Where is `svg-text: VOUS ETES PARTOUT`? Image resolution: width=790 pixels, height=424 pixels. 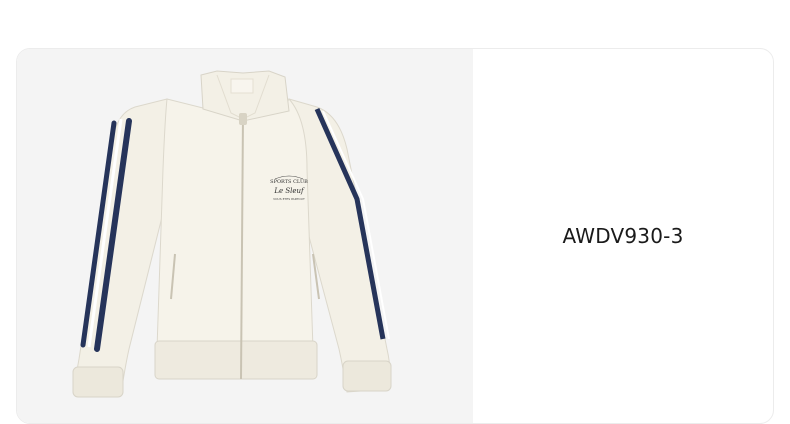 svg-text: VOUS ETES PARTOUT is located at coordinates (289, 199).